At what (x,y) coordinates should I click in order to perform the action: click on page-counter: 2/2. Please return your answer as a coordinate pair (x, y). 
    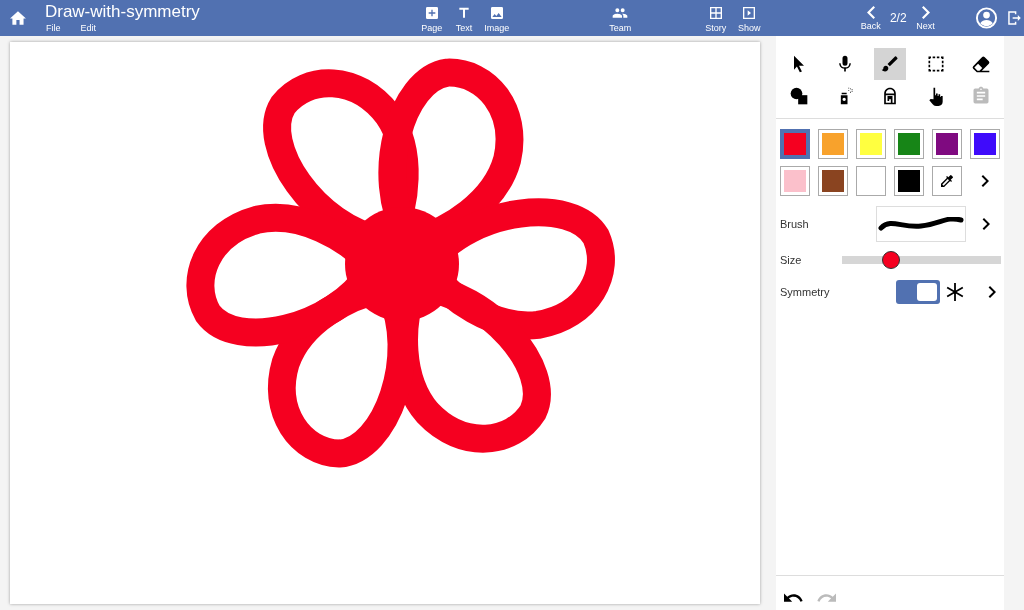
    Looking at the image, I should click on (898, 18).